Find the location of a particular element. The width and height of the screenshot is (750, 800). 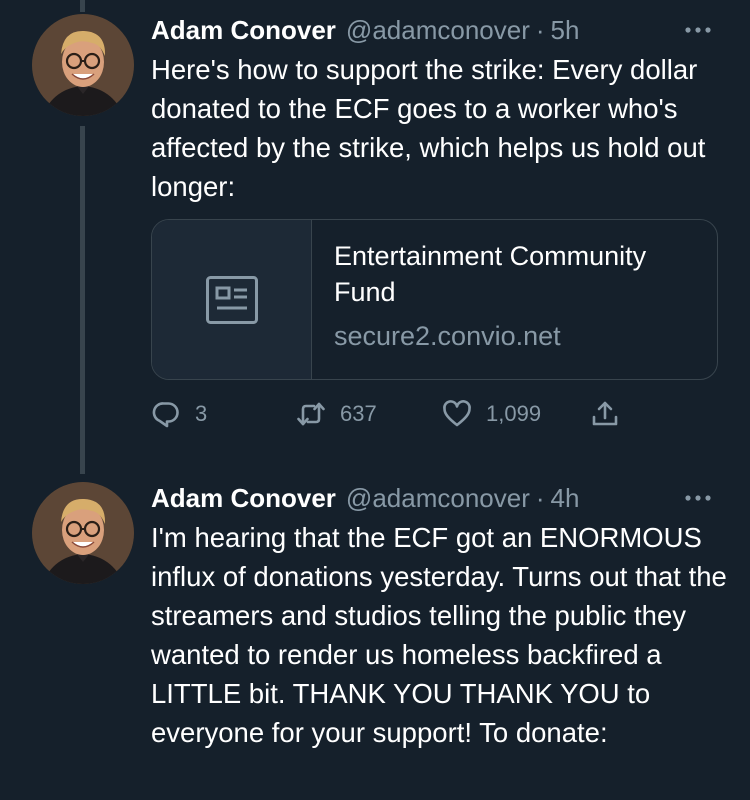

link-card-domain: secure2.convio.net is located at coordinates (447, 336).